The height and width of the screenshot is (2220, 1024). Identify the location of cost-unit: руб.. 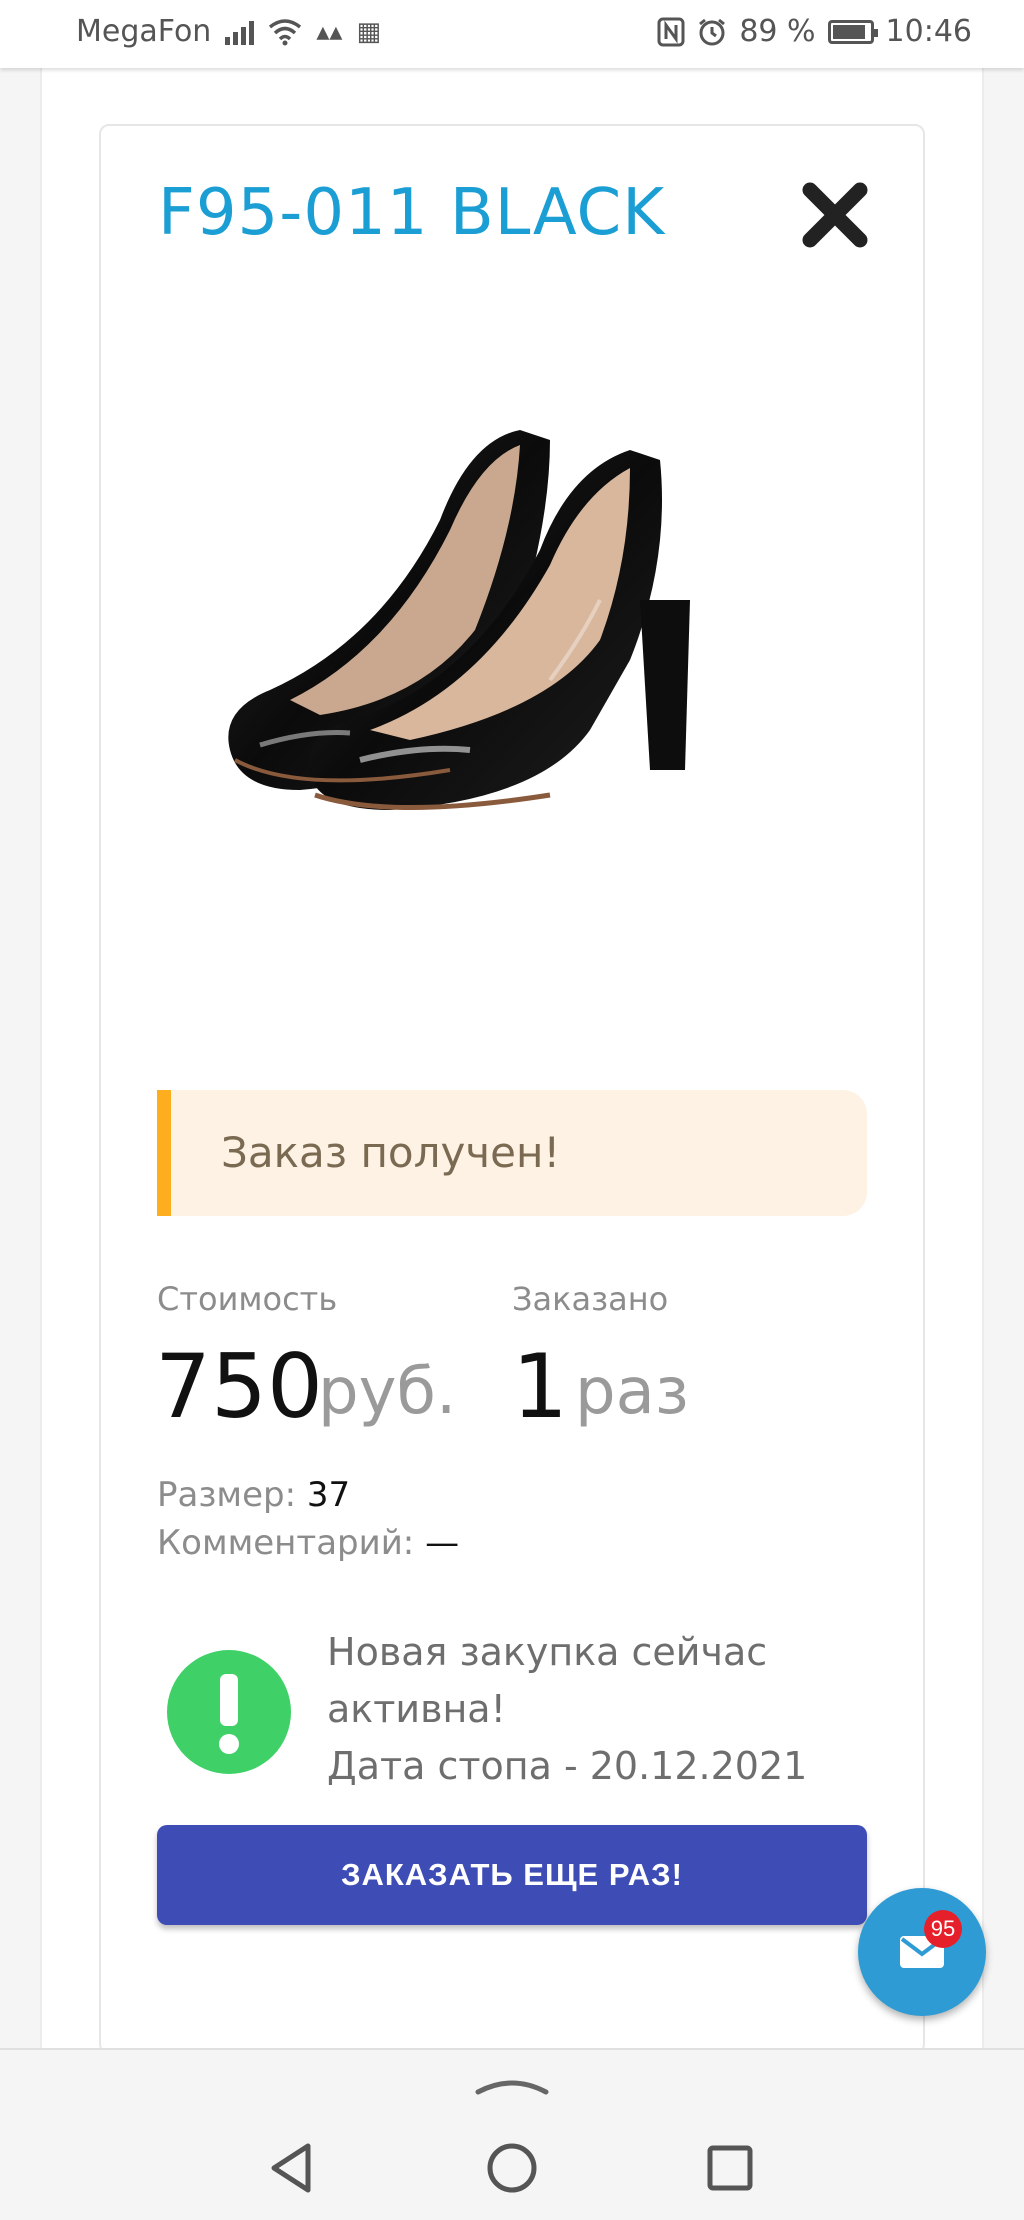
(387, 1392).